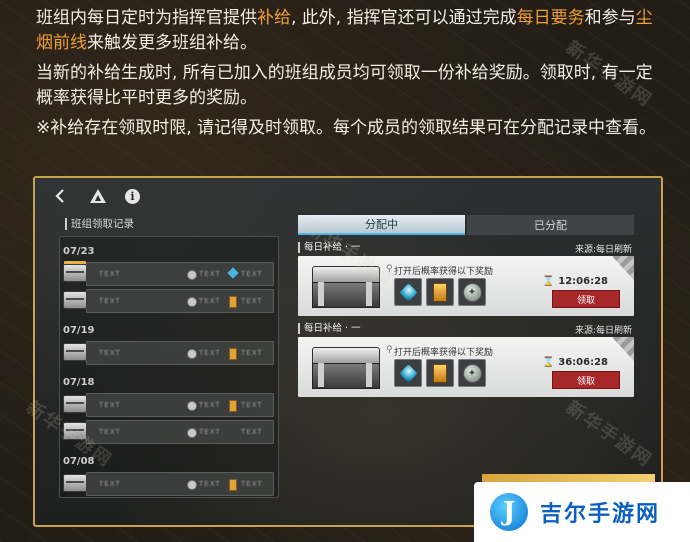  I want to click on record-date: 07/19, so click(79, 330).